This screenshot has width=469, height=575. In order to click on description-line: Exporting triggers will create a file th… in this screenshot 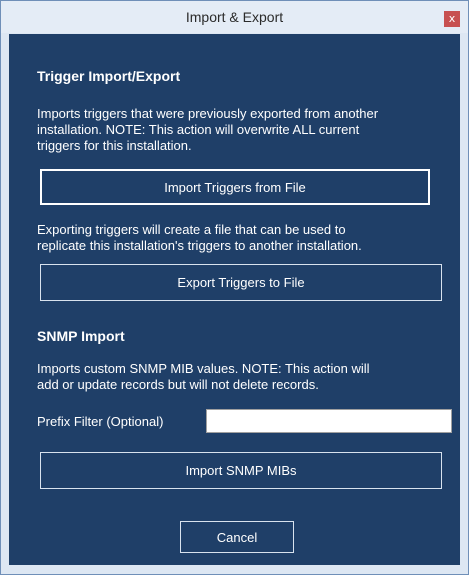, I will do `click(191, 229)`.